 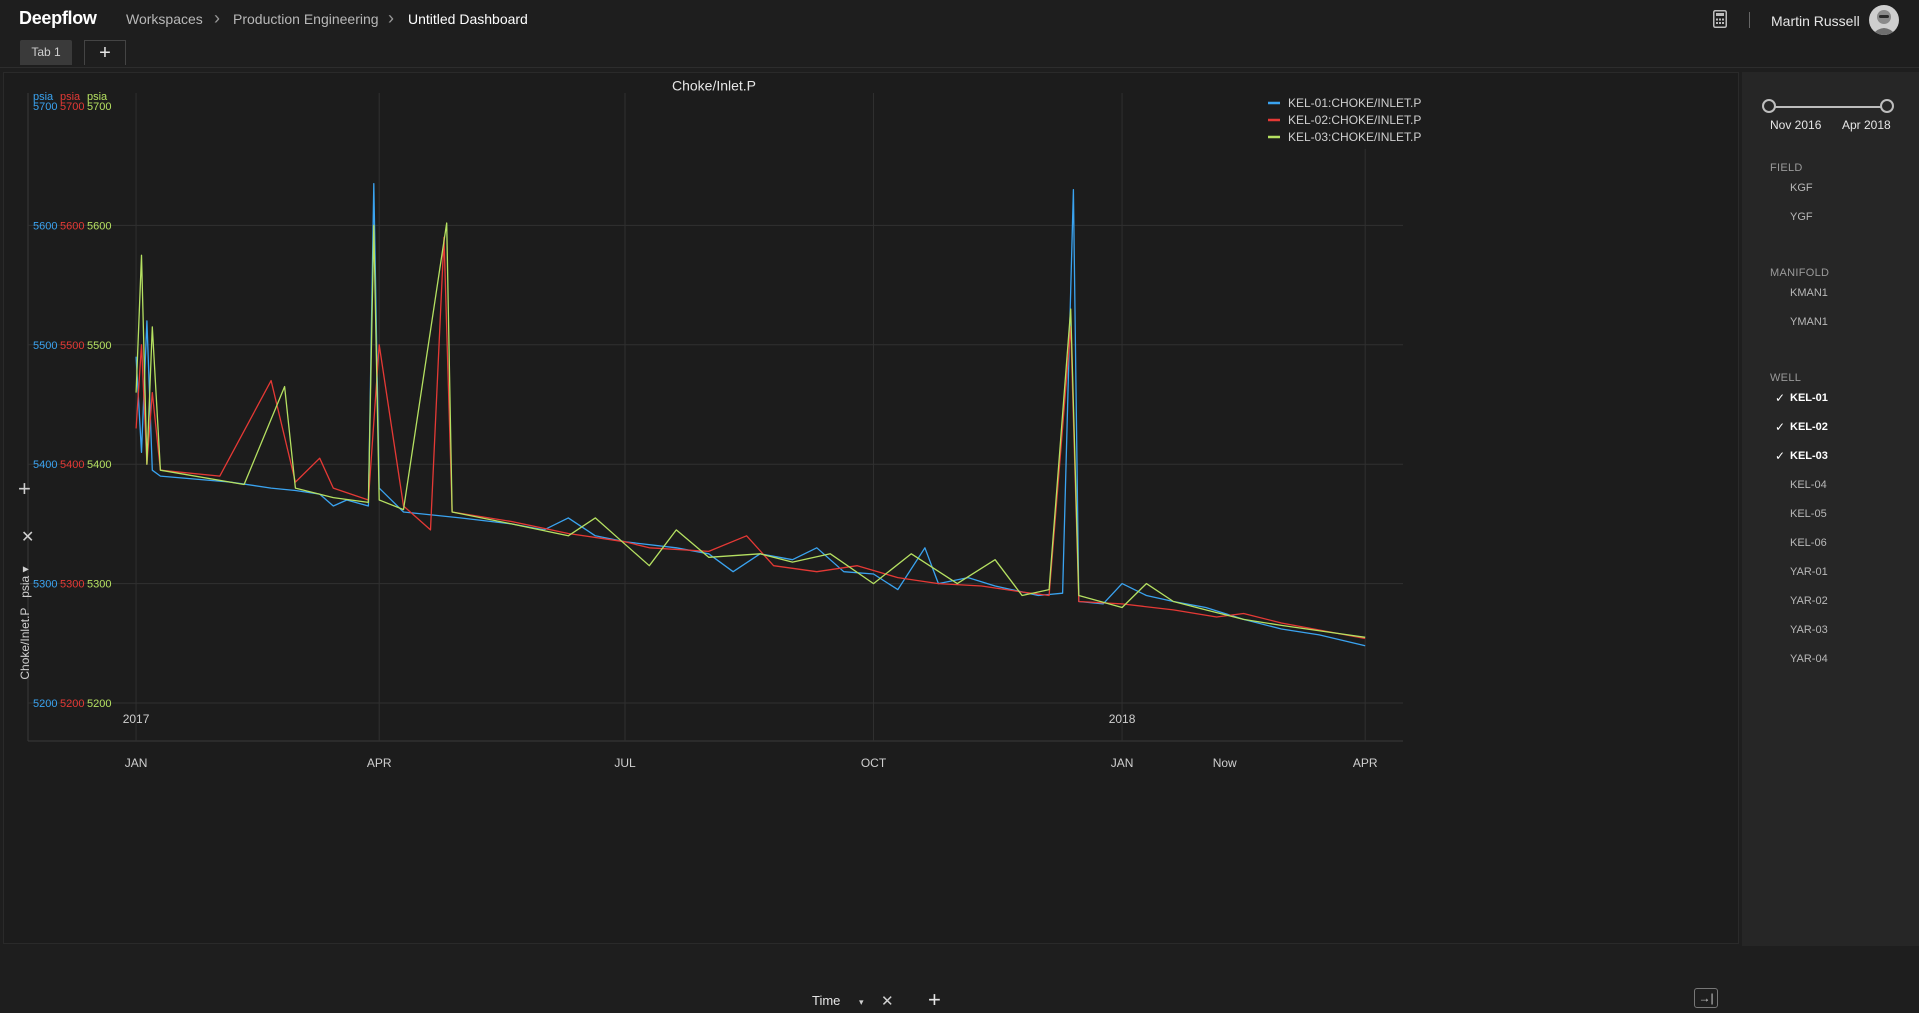 I want to click on tab-1: Tab 1, so click(x=46, y=52).